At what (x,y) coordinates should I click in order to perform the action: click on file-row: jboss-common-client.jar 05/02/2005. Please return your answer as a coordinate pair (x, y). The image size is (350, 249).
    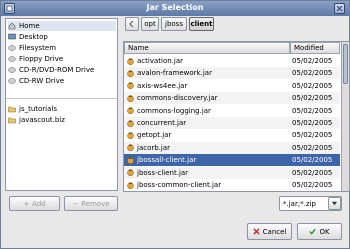
    Looking at the image, I should click on (232, 185).